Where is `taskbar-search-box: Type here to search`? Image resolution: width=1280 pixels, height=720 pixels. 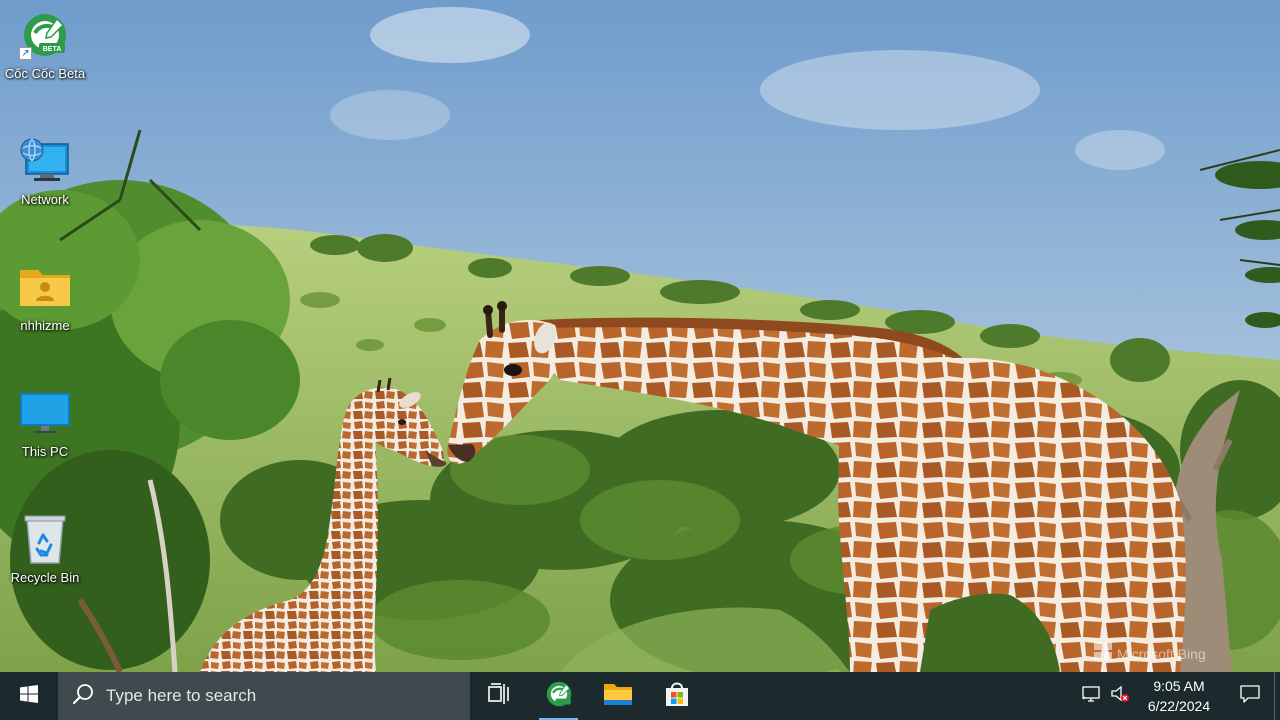
taskbar-search-box: Type here to search is located at coordinates (264, 696).